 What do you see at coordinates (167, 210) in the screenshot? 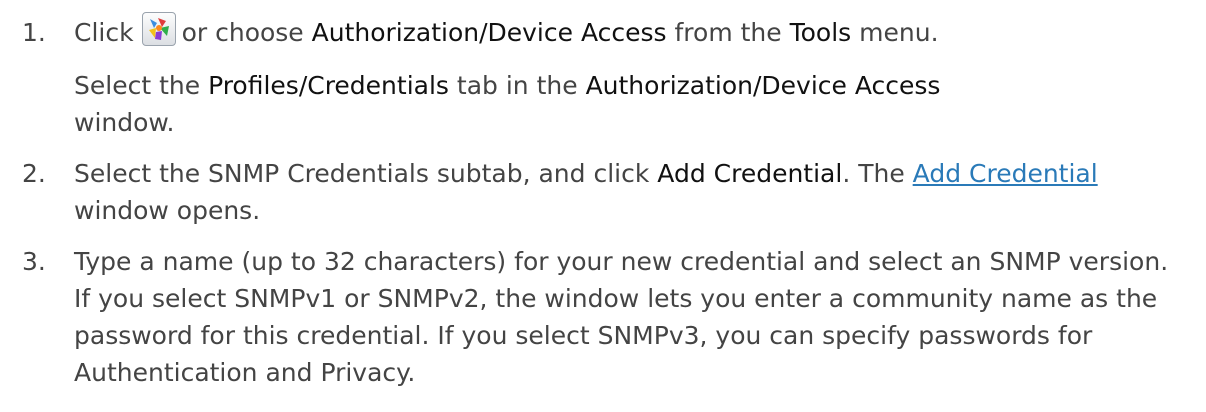
I see `text: window opens.` at bounding box center [167, 210].